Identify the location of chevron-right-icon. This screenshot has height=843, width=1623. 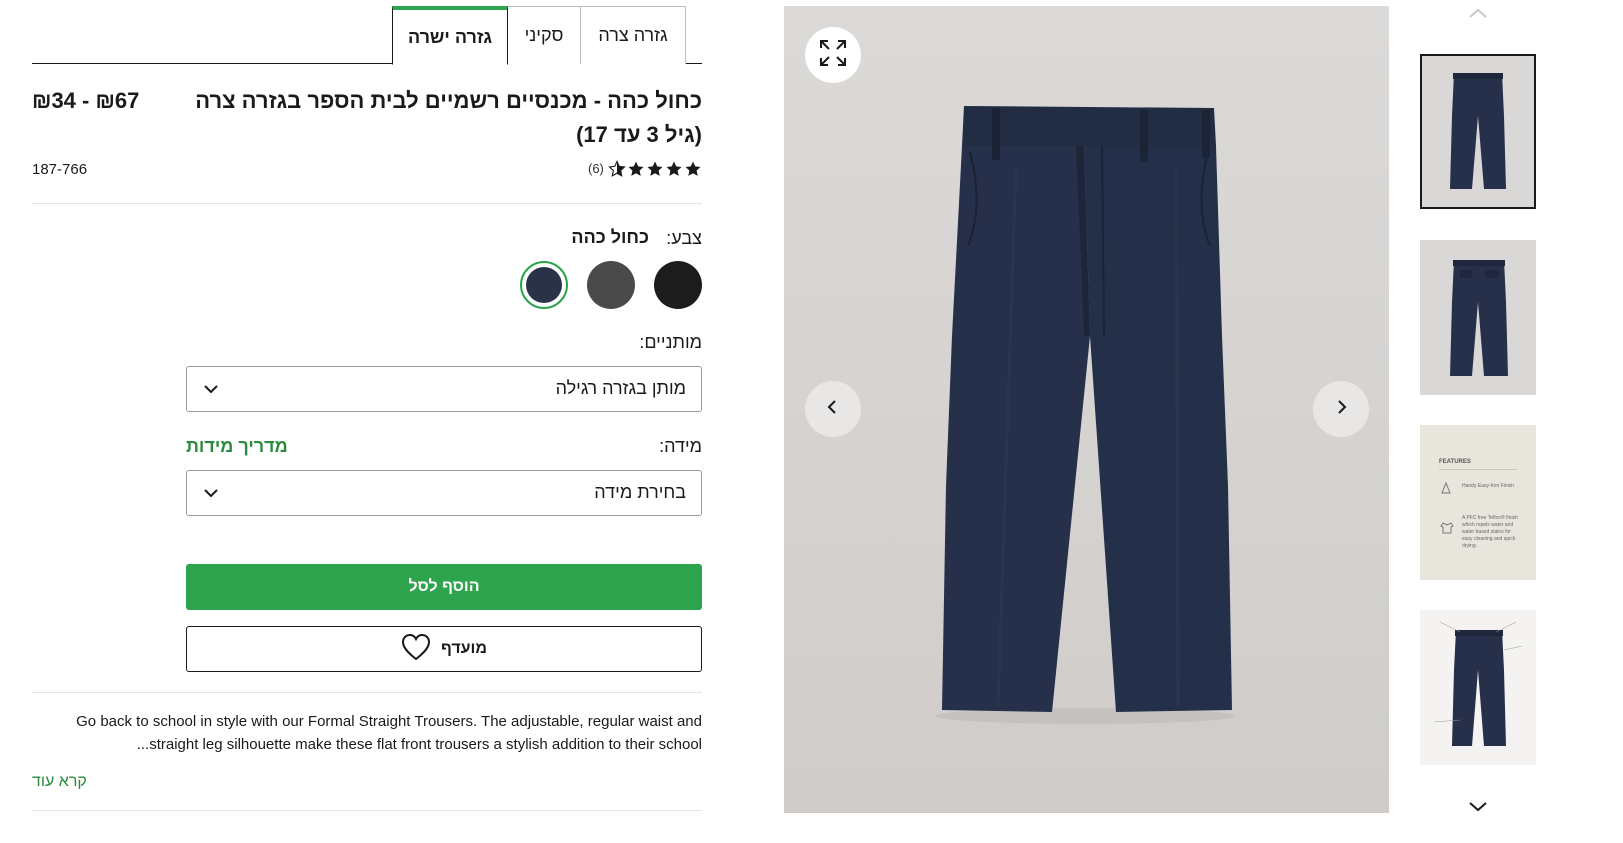
(1341, 409).